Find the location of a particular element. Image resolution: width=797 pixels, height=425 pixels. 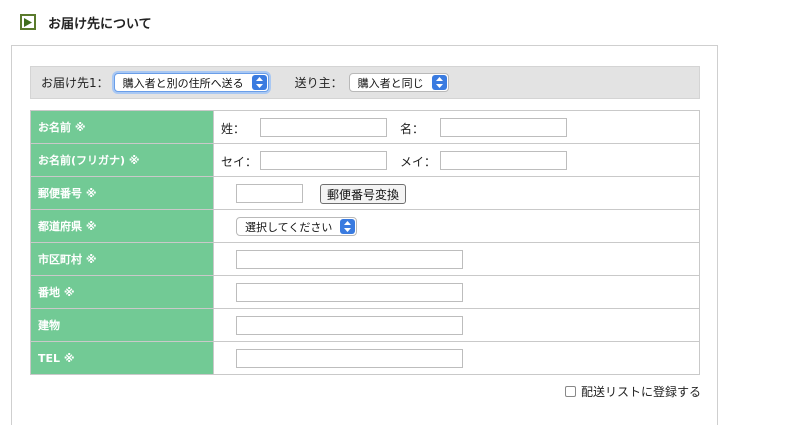

form-row-kana: お名前(フリガナ) ※ セイ： メイ： is located at coordinates (365, 160).